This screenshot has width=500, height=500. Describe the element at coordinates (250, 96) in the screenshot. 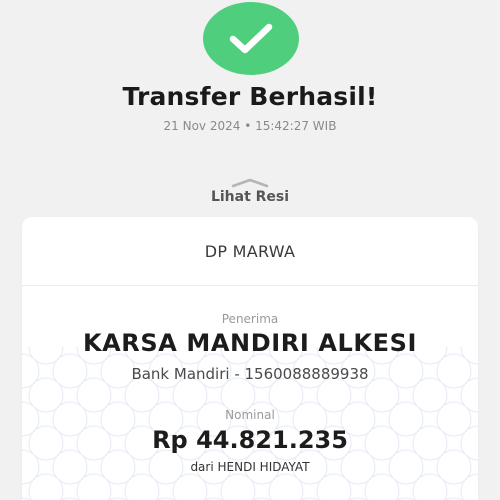

I see `status-title: Transfer Berhasil!` at that location.